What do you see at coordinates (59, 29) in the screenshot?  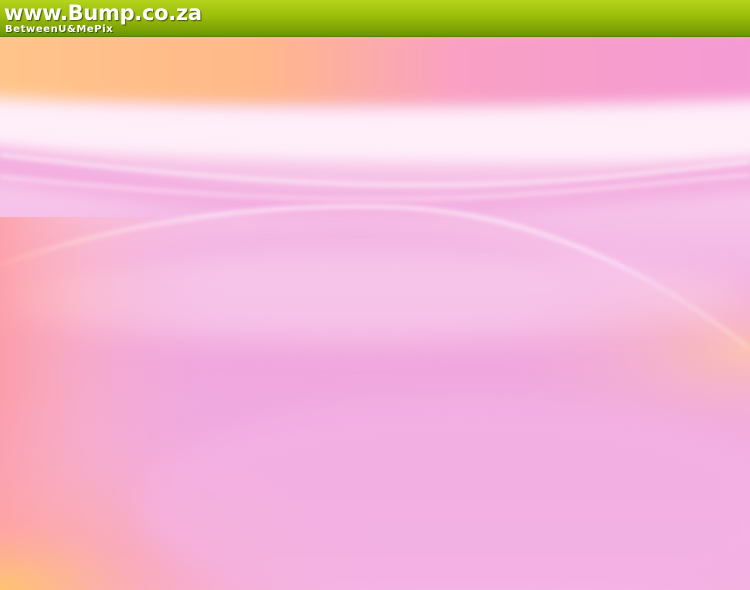 I see `site-subtitle: BetweenU&MePix` at bounding box center [59, 29].